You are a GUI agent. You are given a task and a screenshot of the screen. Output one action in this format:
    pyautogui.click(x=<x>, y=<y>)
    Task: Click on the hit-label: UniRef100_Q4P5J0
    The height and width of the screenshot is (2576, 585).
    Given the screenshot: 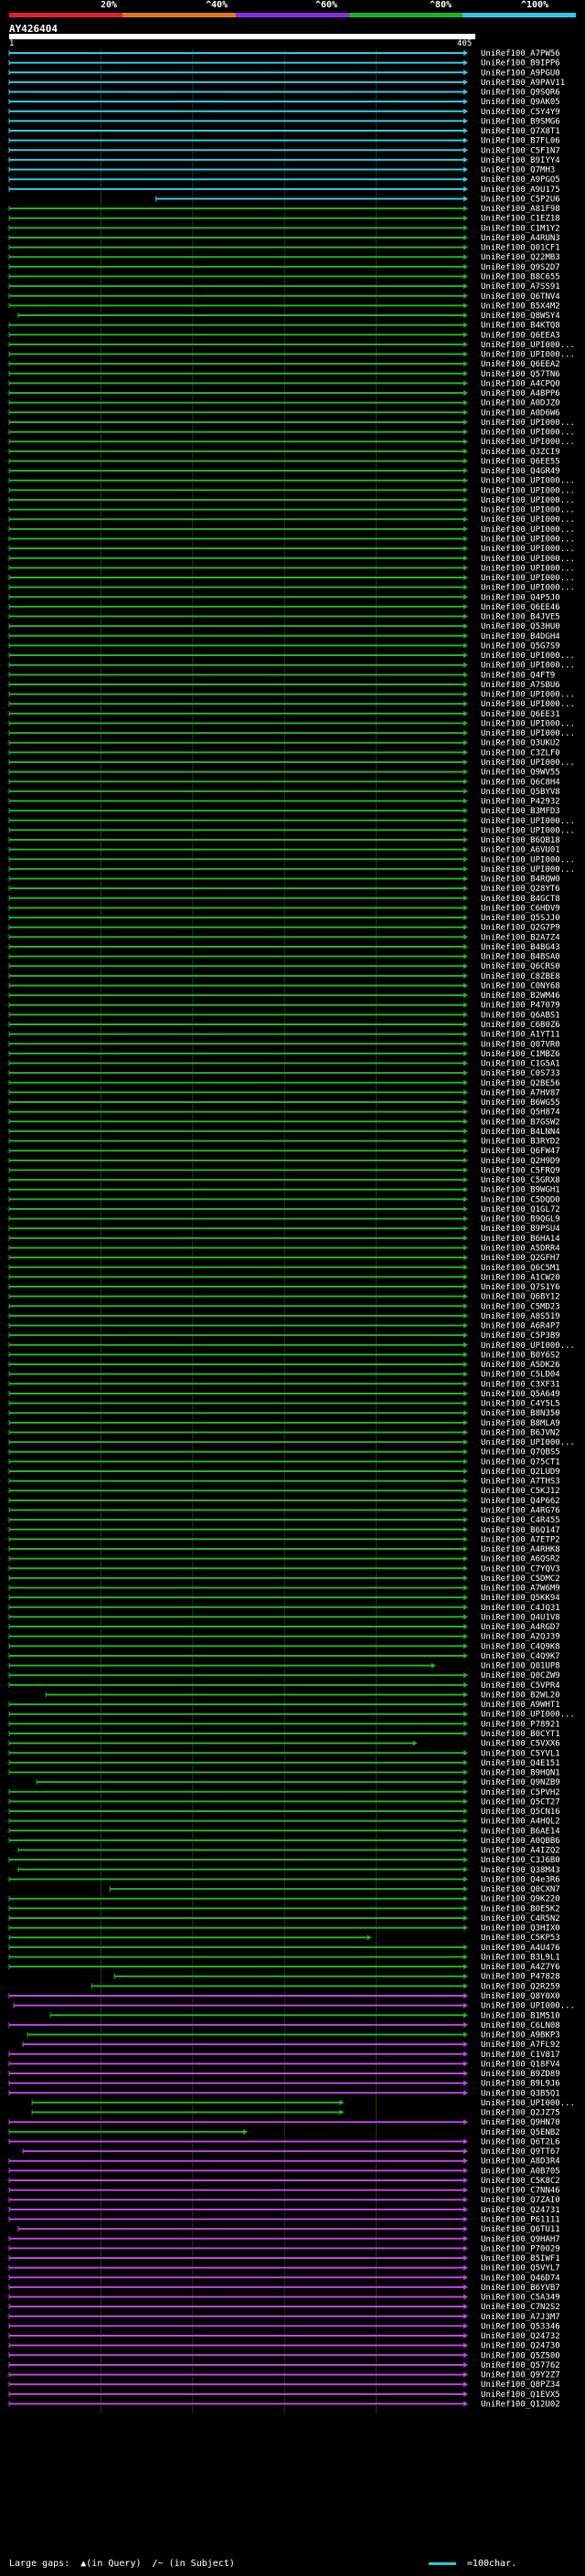 What is the action you would take?
    pyautogui.click(x=520, y=597)
    